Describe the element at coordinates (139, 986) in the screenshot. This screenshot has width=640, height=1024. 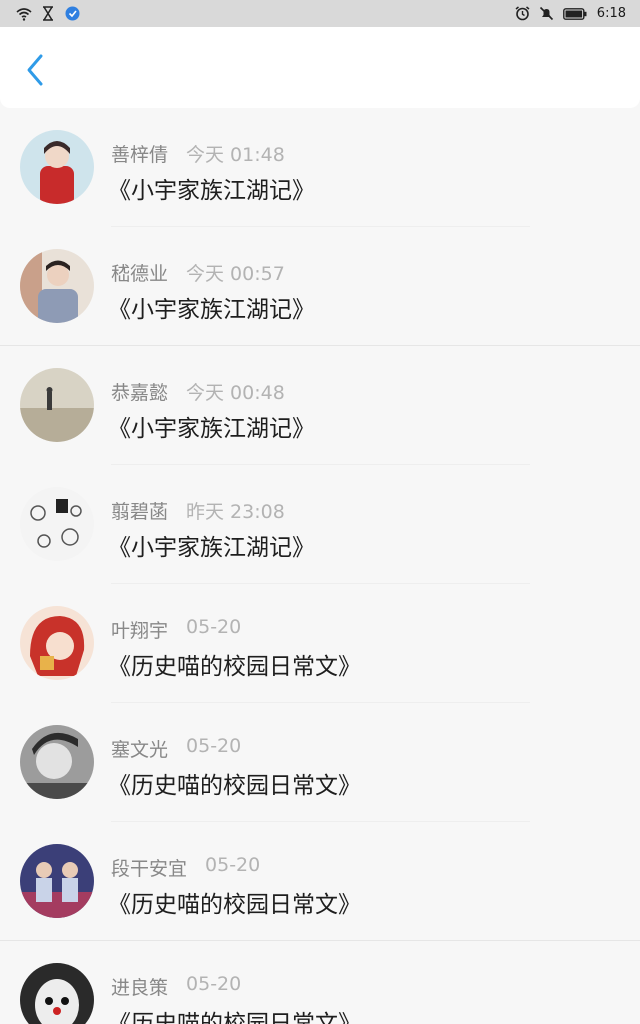
I see `user-name: 进良策` at that location.